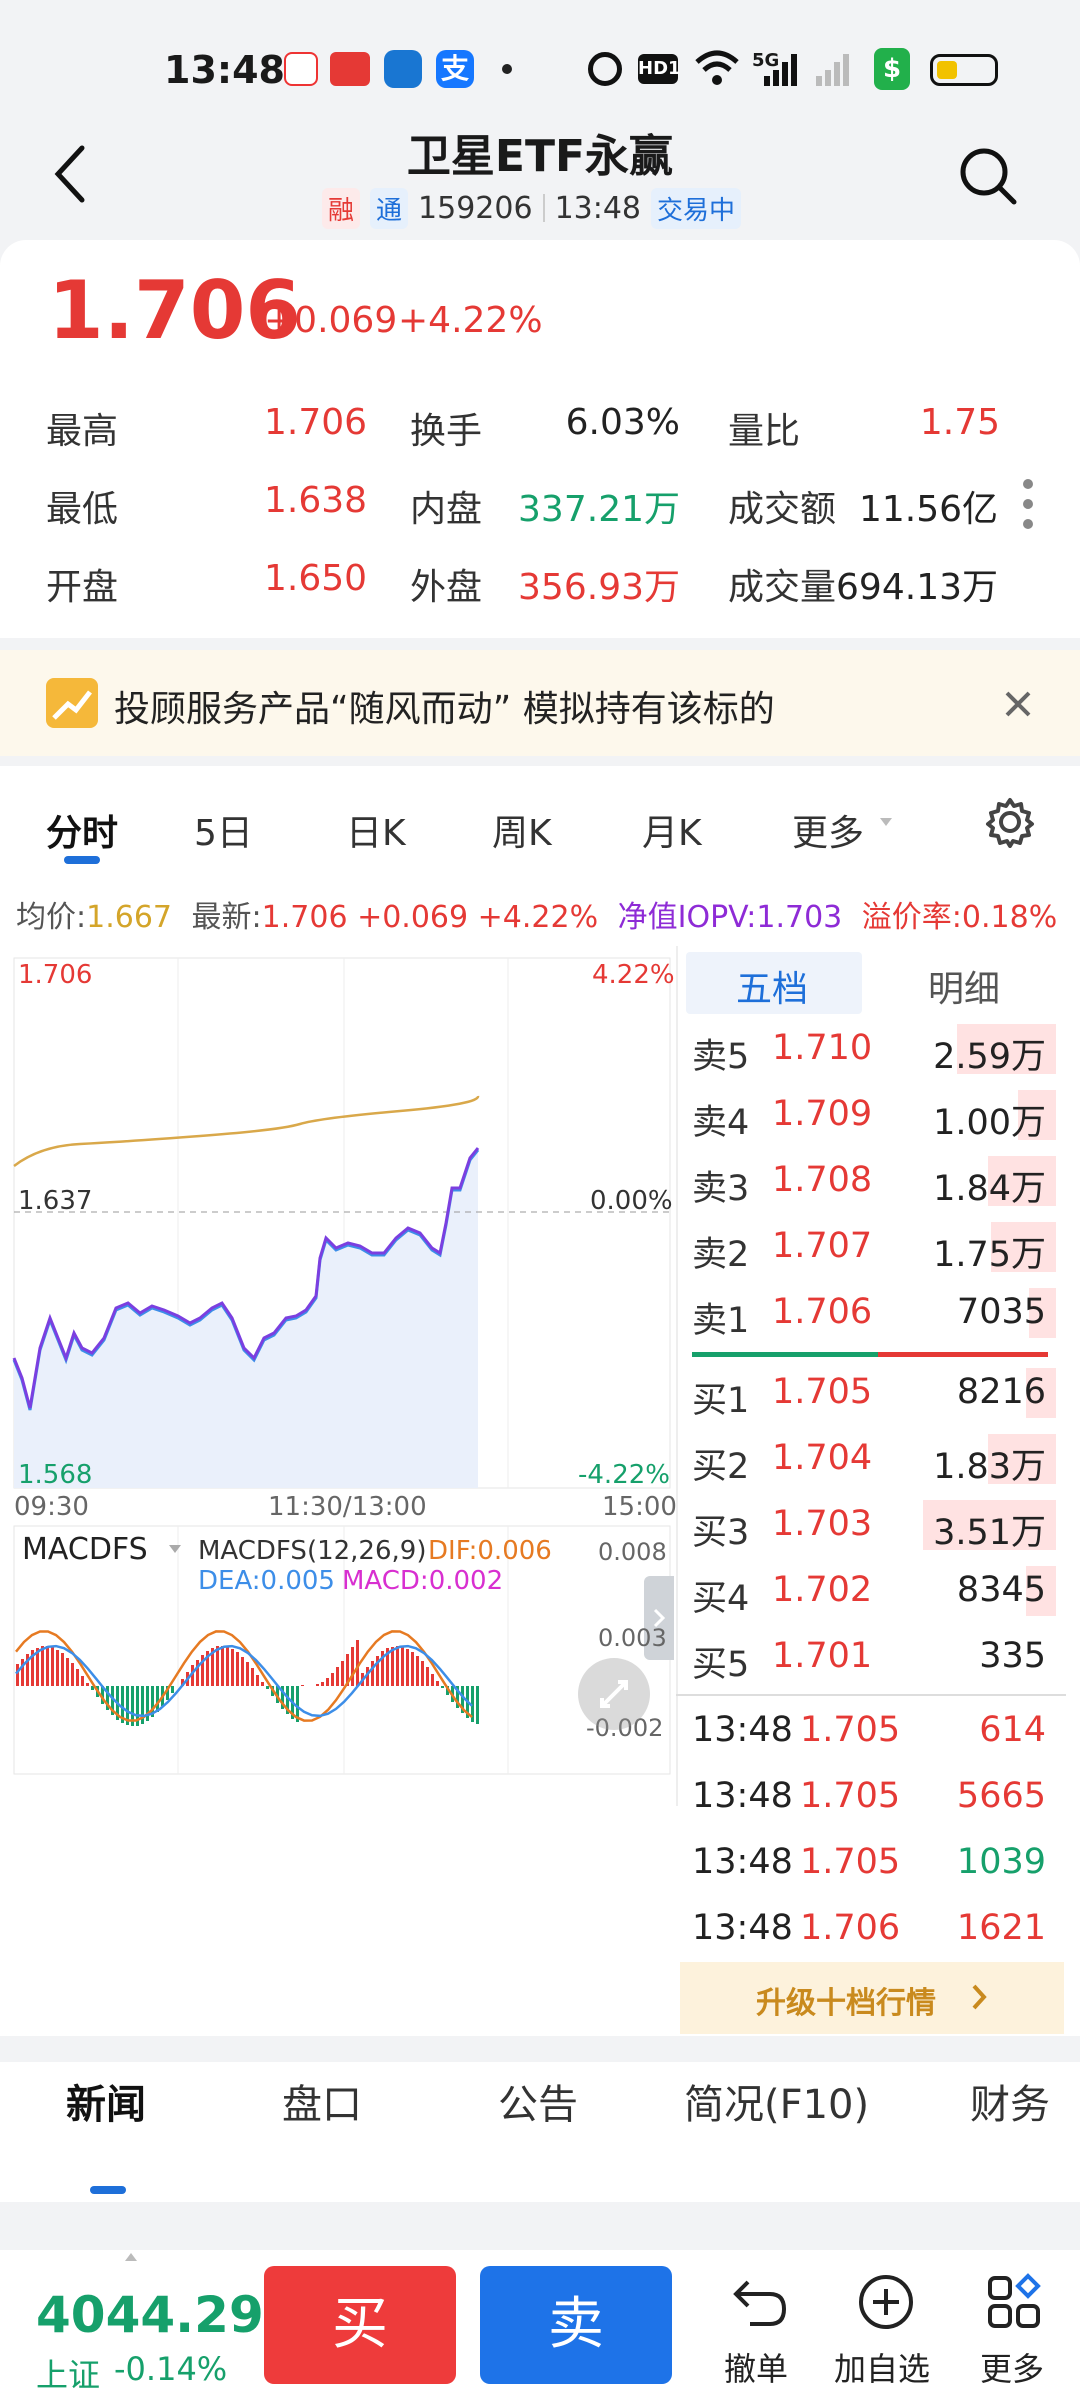 The height and width of the screenshot is (2400, 1080). I want to click on tab-details: 明细, so click(964, 986).